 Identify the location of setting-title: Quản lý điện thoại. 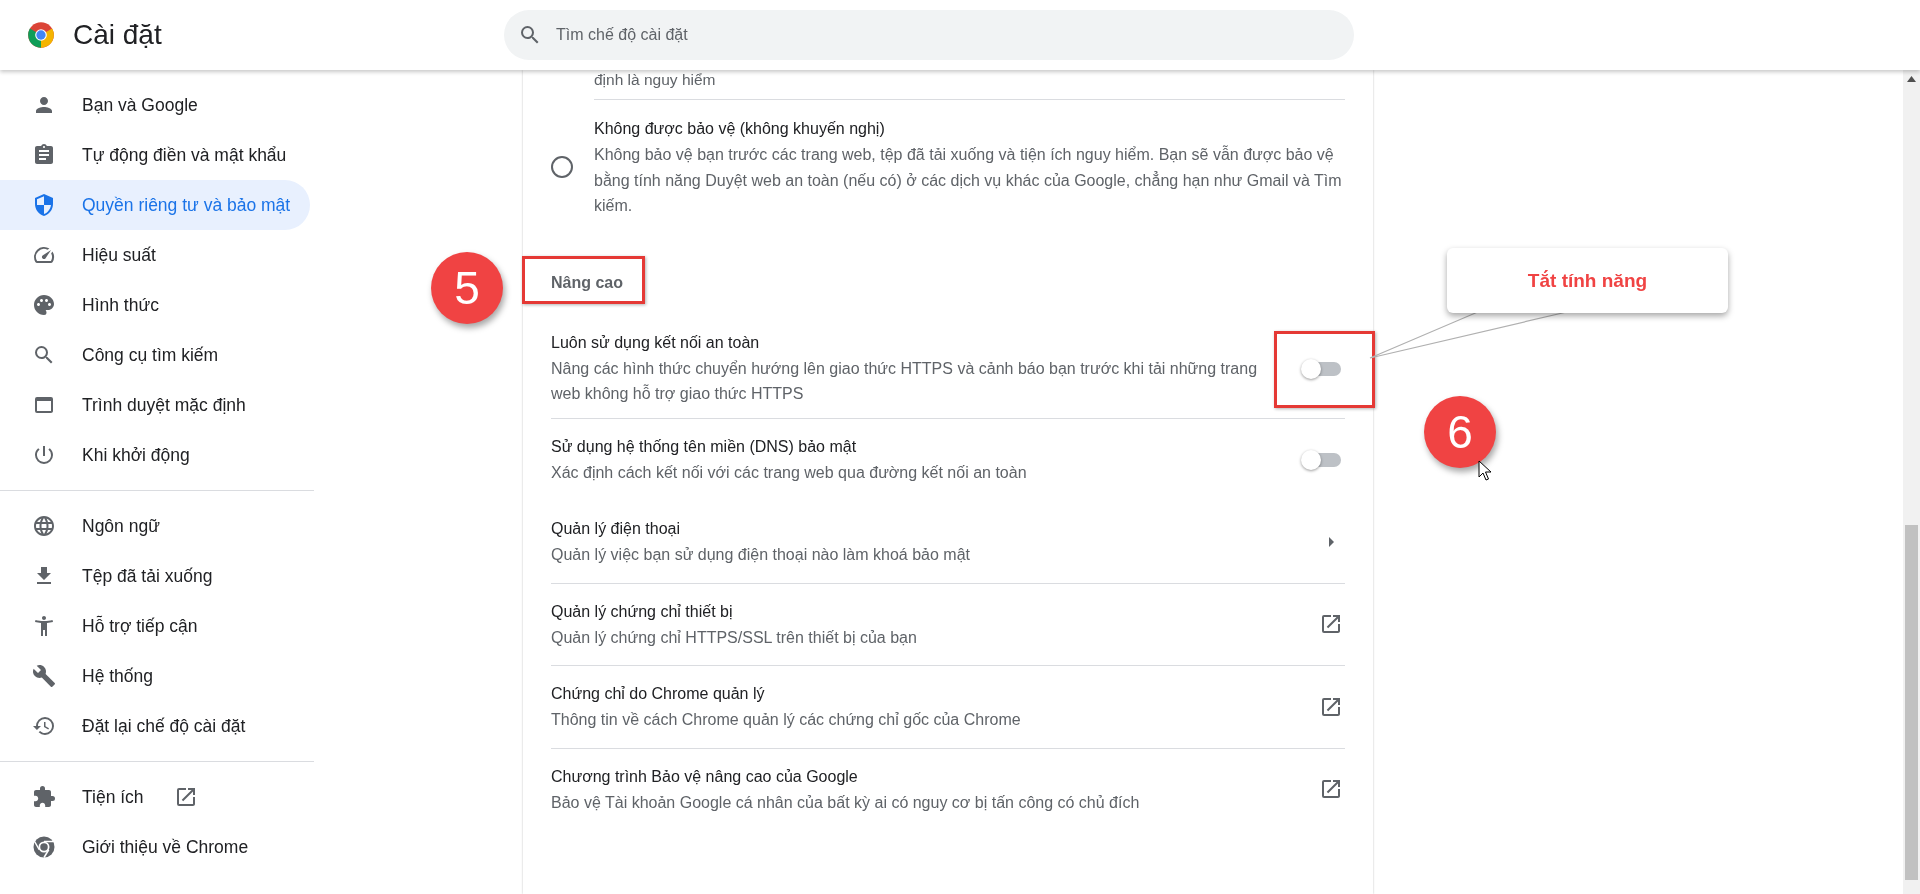
(616, 529).